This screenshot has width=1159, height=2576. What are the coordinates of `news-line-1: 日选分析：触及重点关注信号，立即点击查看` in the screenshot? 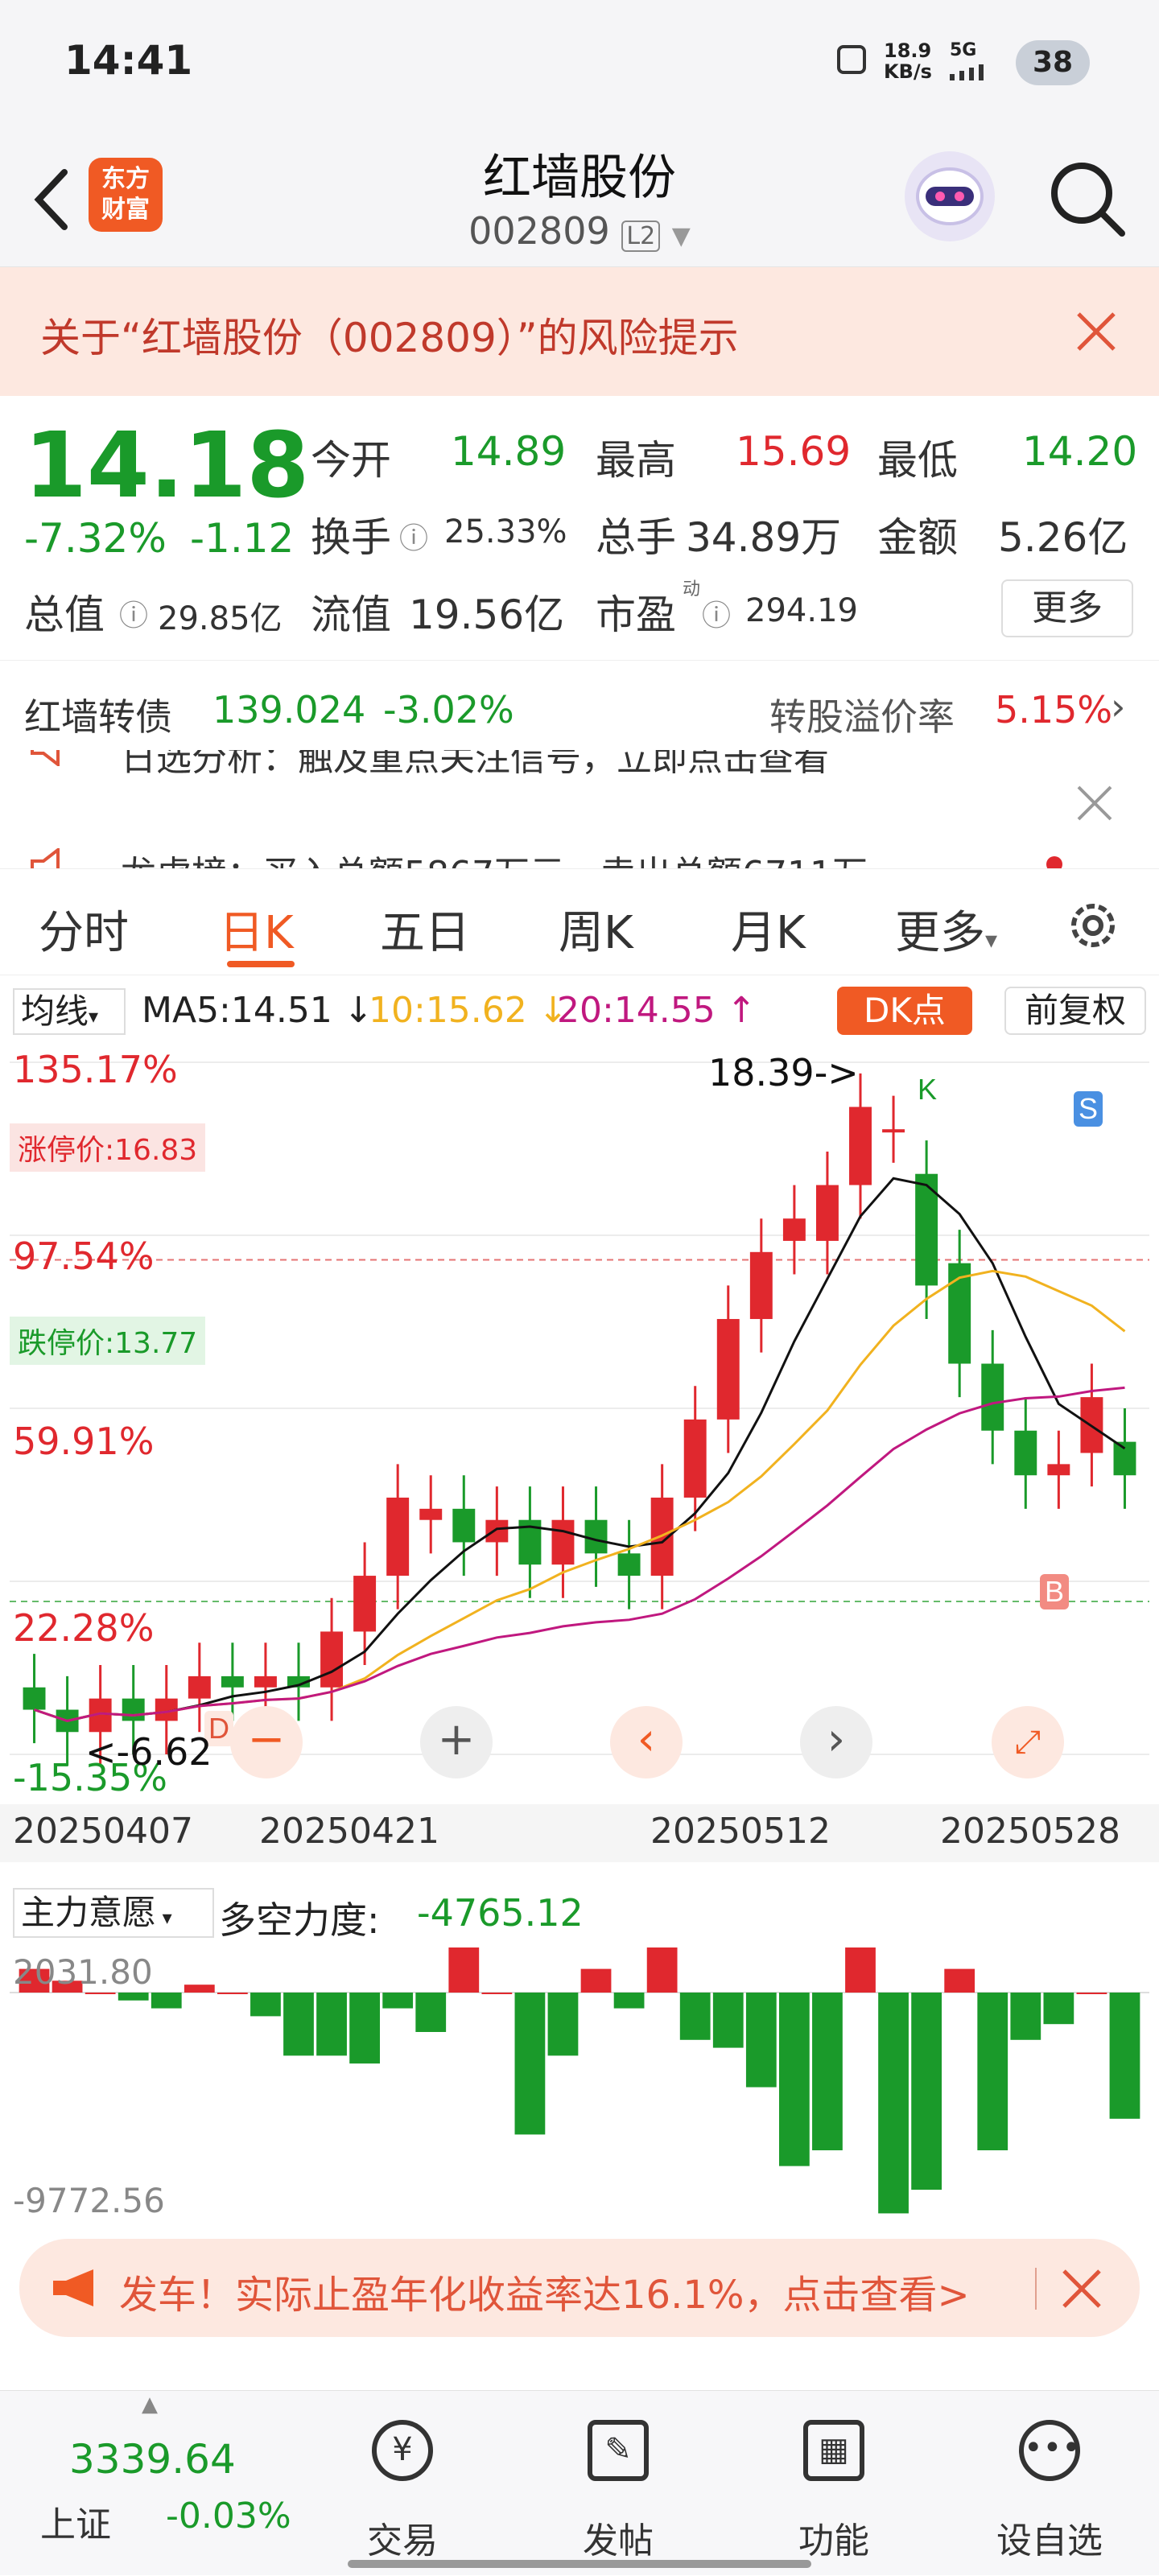 It's located at (475, 765).